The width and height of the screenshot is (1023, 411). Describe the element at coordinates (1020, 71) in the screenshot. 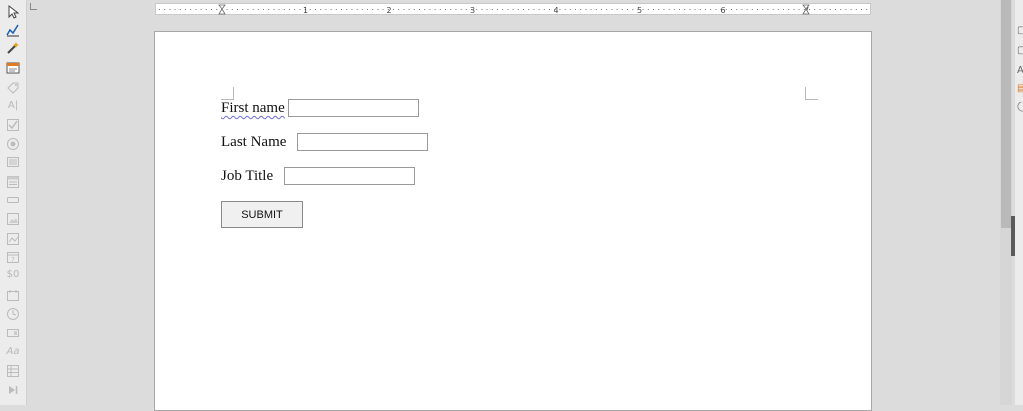

I see `sidebar-deck-button: A` at that location.